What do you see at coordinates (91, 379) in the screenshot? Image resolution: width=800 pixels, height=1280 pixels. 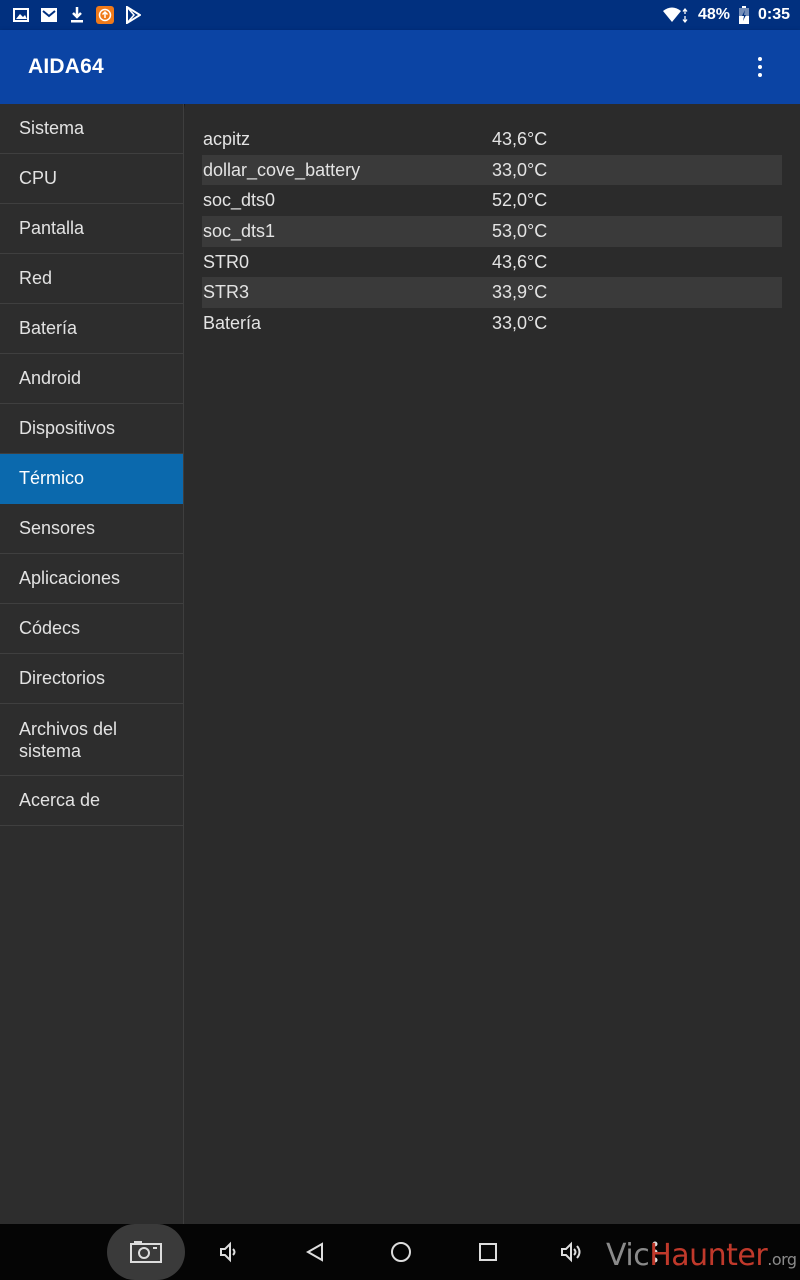 I see `sidebar-item-android: Android` at bounding box center [91, 379].